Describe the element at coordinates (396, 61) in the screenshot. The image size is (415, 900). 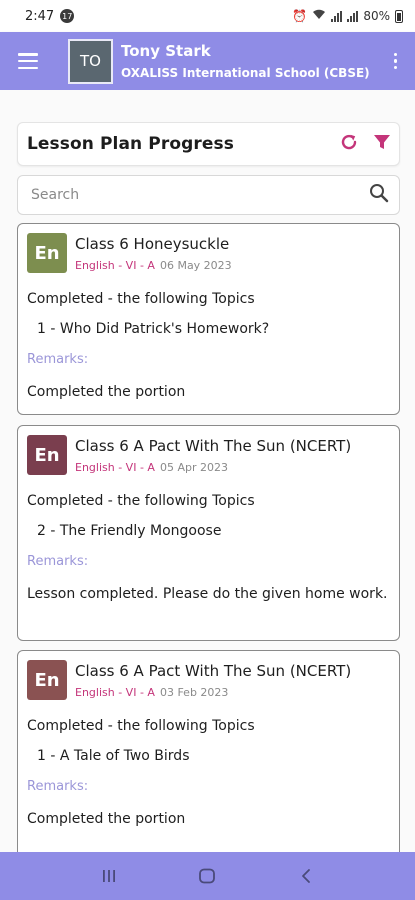
I see `more-options-icon` at that location.